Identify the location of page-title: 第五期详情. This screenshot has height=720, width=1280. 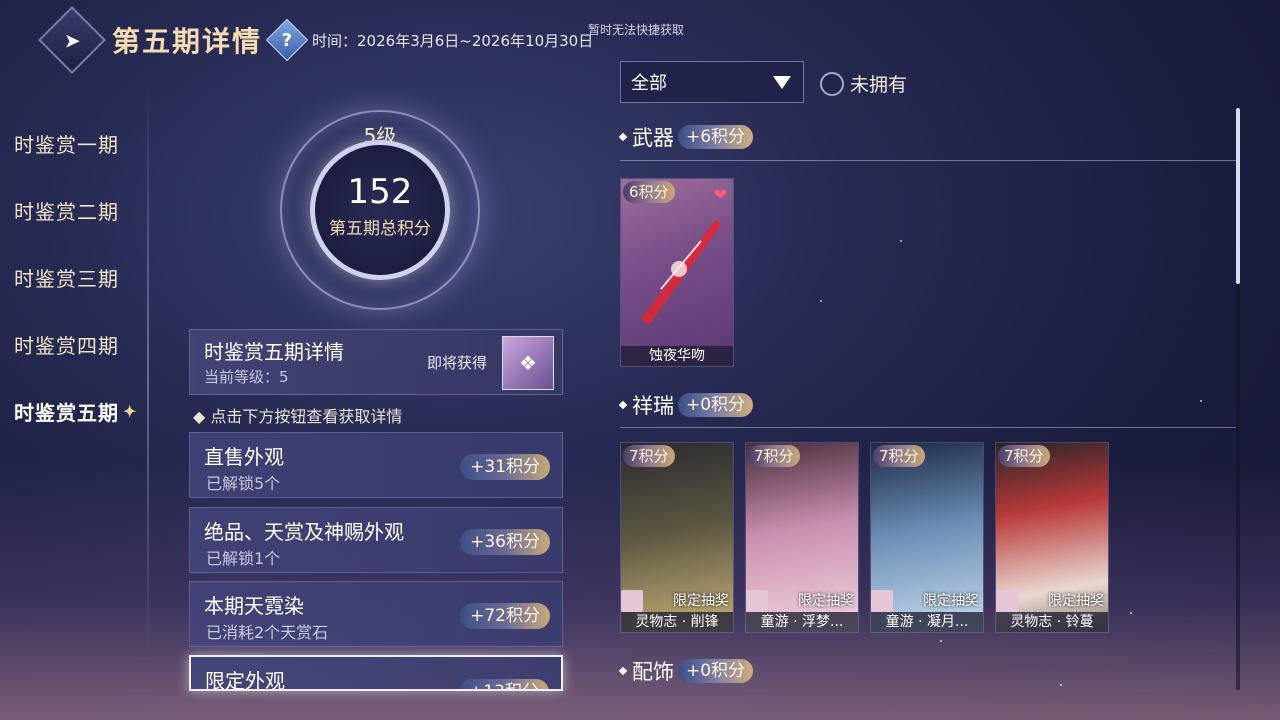
(187, 41).